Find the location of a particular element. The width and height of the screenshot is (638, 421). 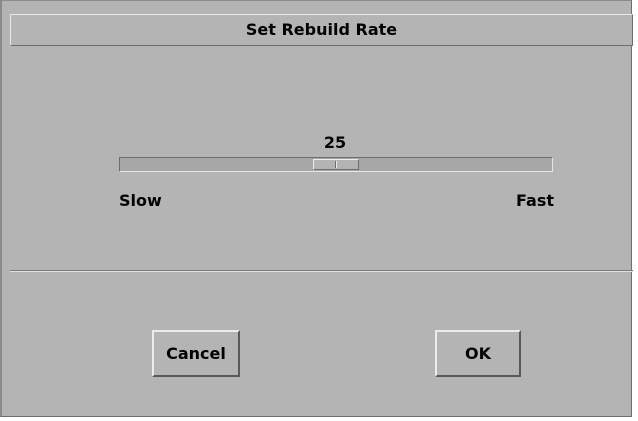

slider-max-label: Fast is located at coordinates (535, 200).